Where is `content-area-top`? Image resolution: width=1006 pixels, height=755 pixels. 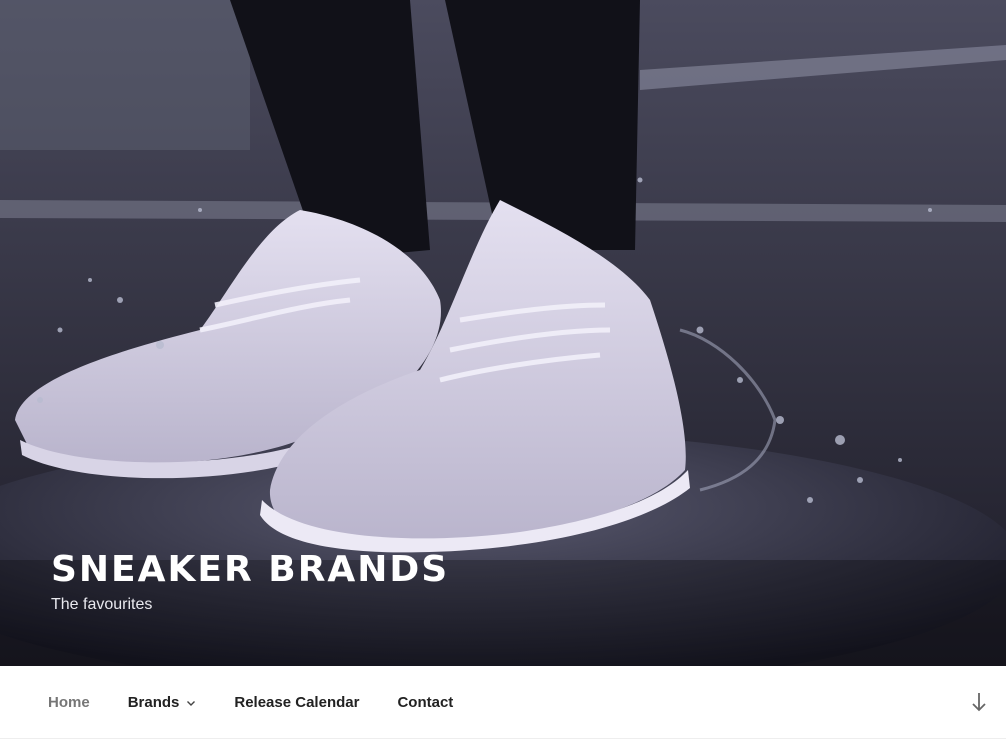
content-area-top is located at coordinates (503, 747).